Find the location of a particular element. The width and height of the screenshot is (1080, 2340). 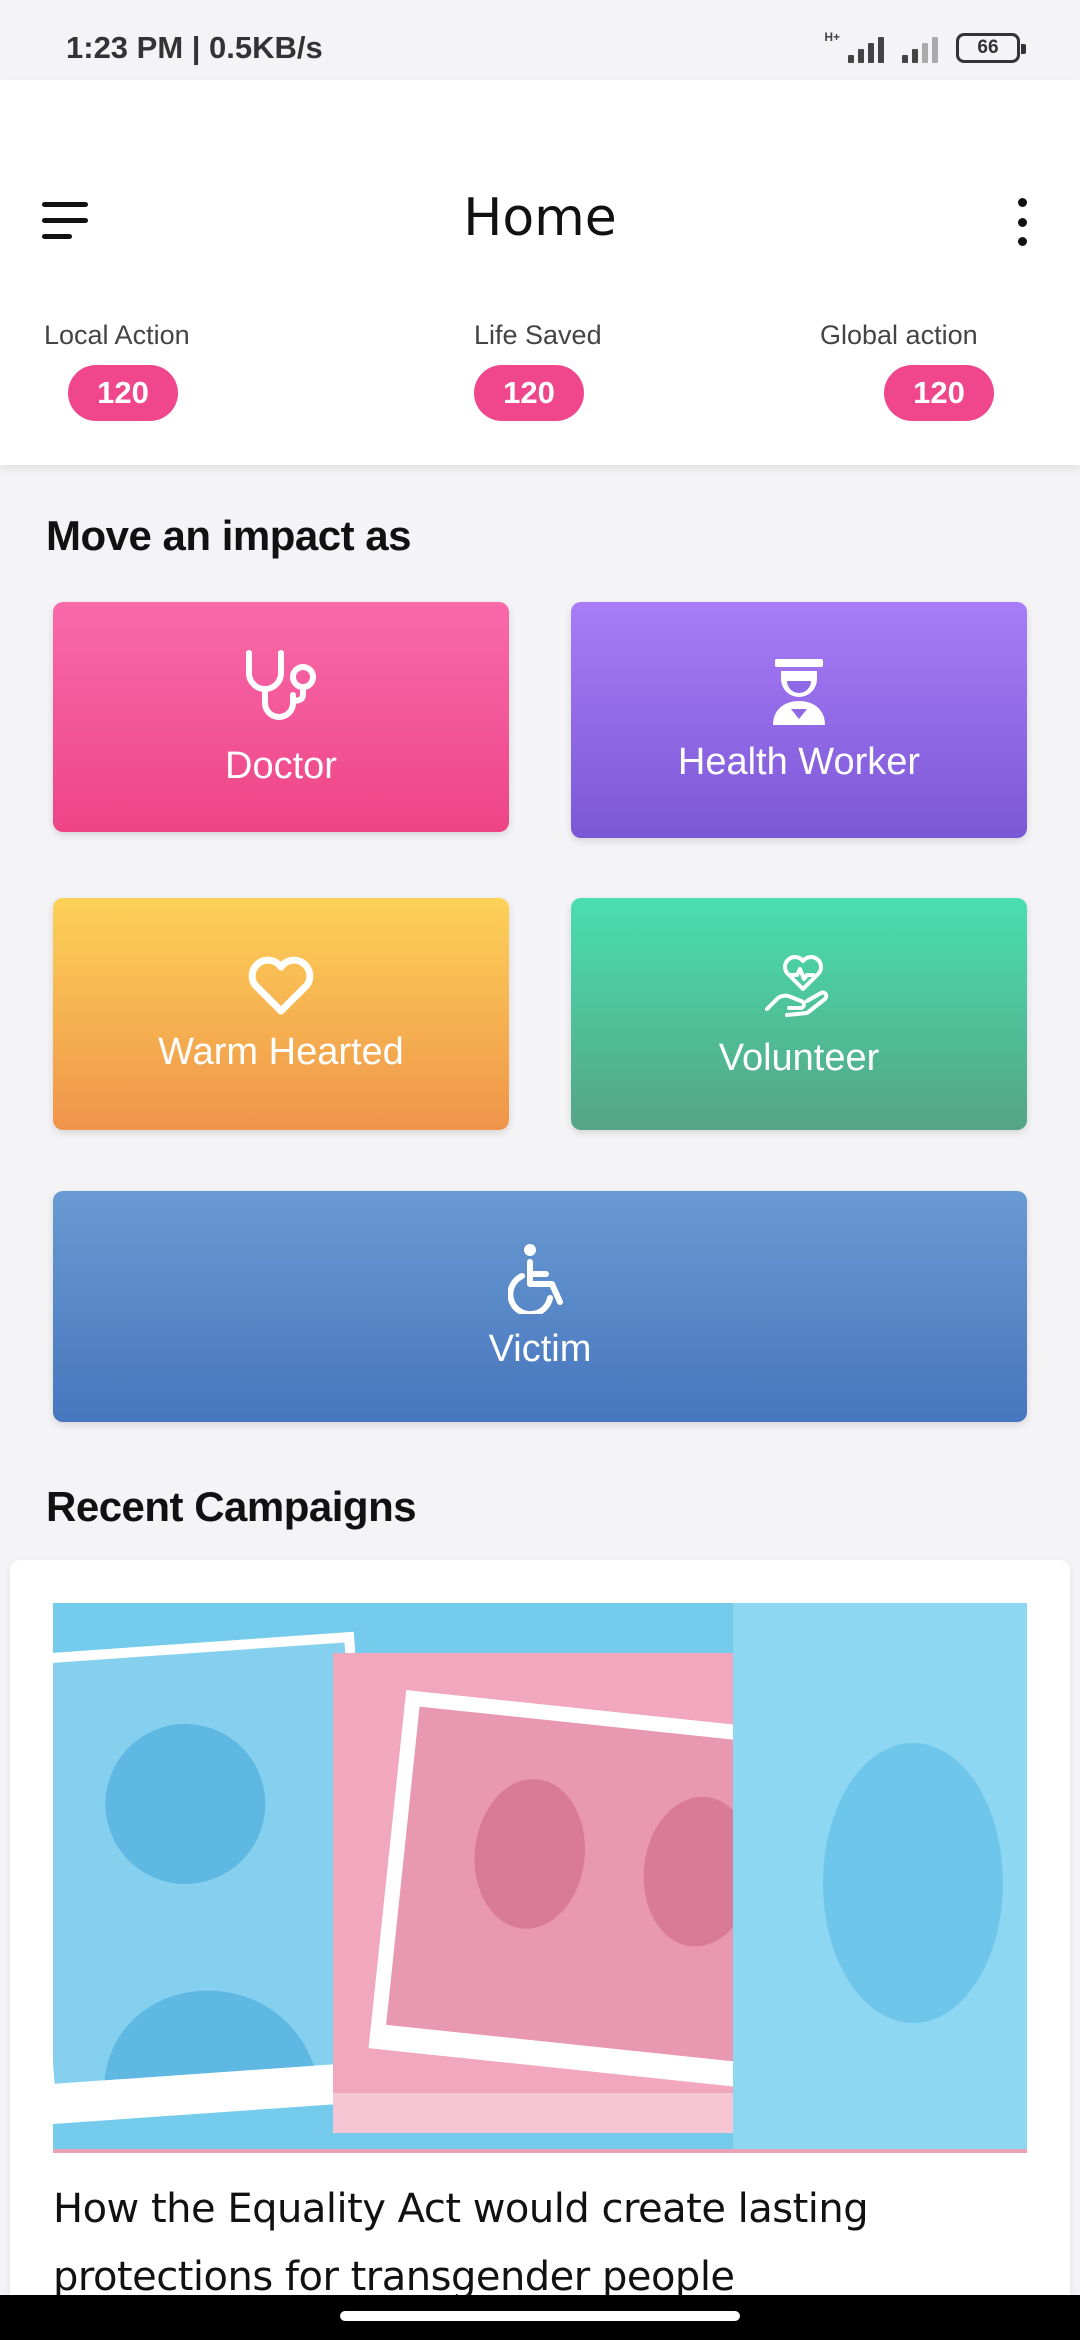

tile-label: Victim is located at coordinates (540, 1349).